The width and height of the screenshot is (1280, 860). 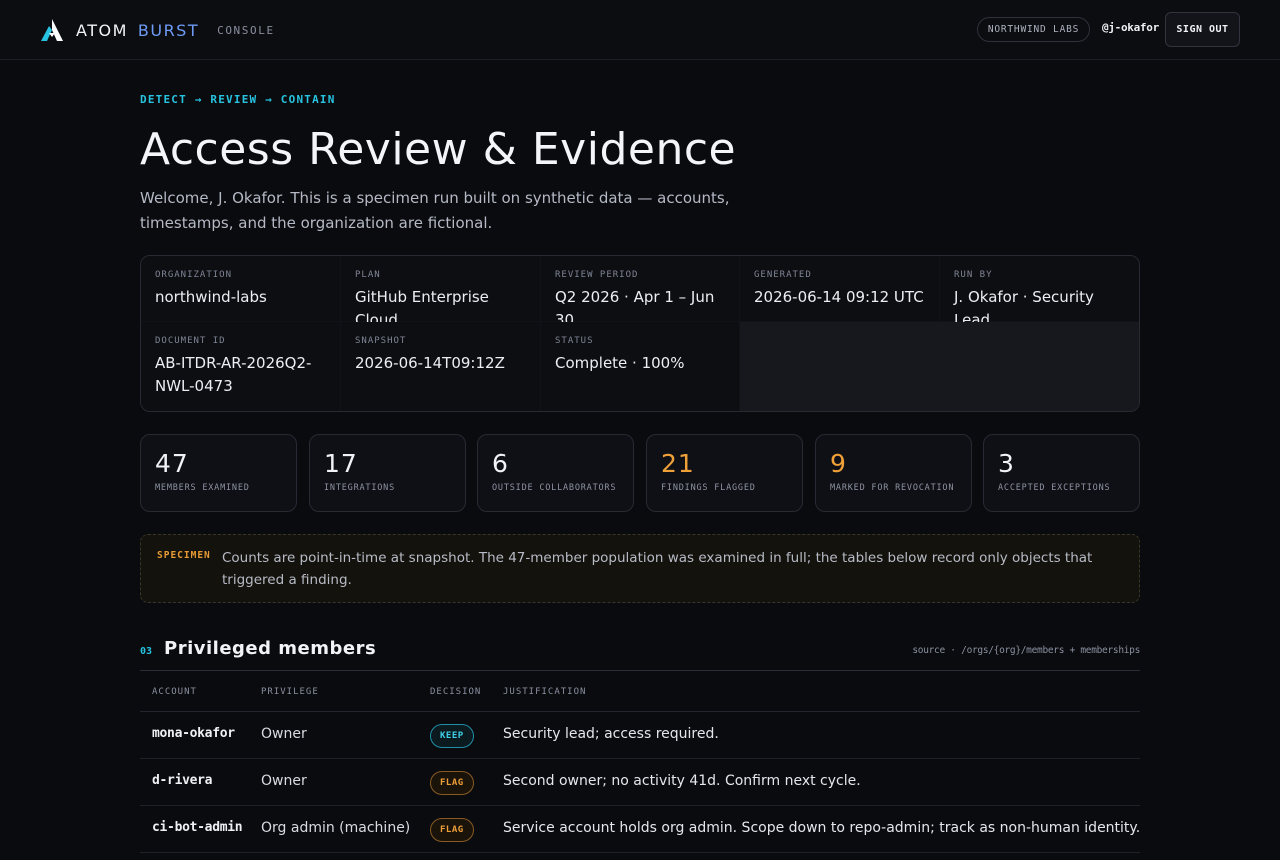 I want to click on stat-caption: MEMBERS EXAMINED, so click(x=202, y=488).